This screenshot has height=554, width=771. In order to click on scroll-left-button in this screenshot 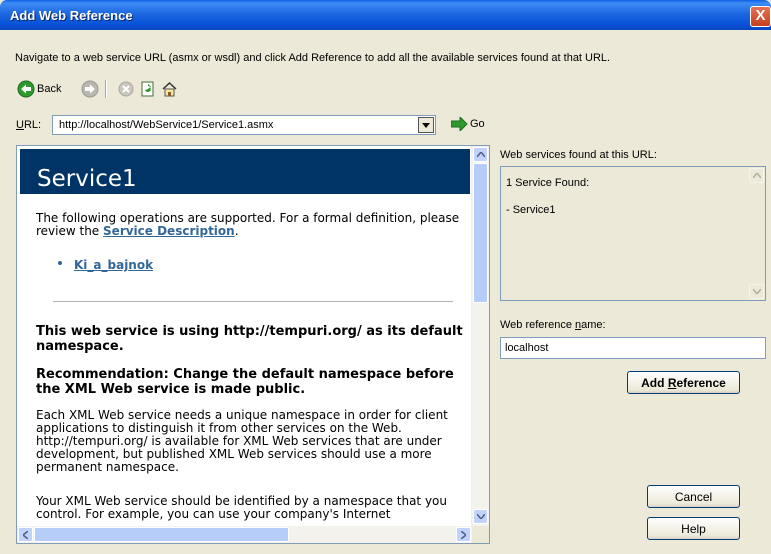, I will do `click(25, 534)`.